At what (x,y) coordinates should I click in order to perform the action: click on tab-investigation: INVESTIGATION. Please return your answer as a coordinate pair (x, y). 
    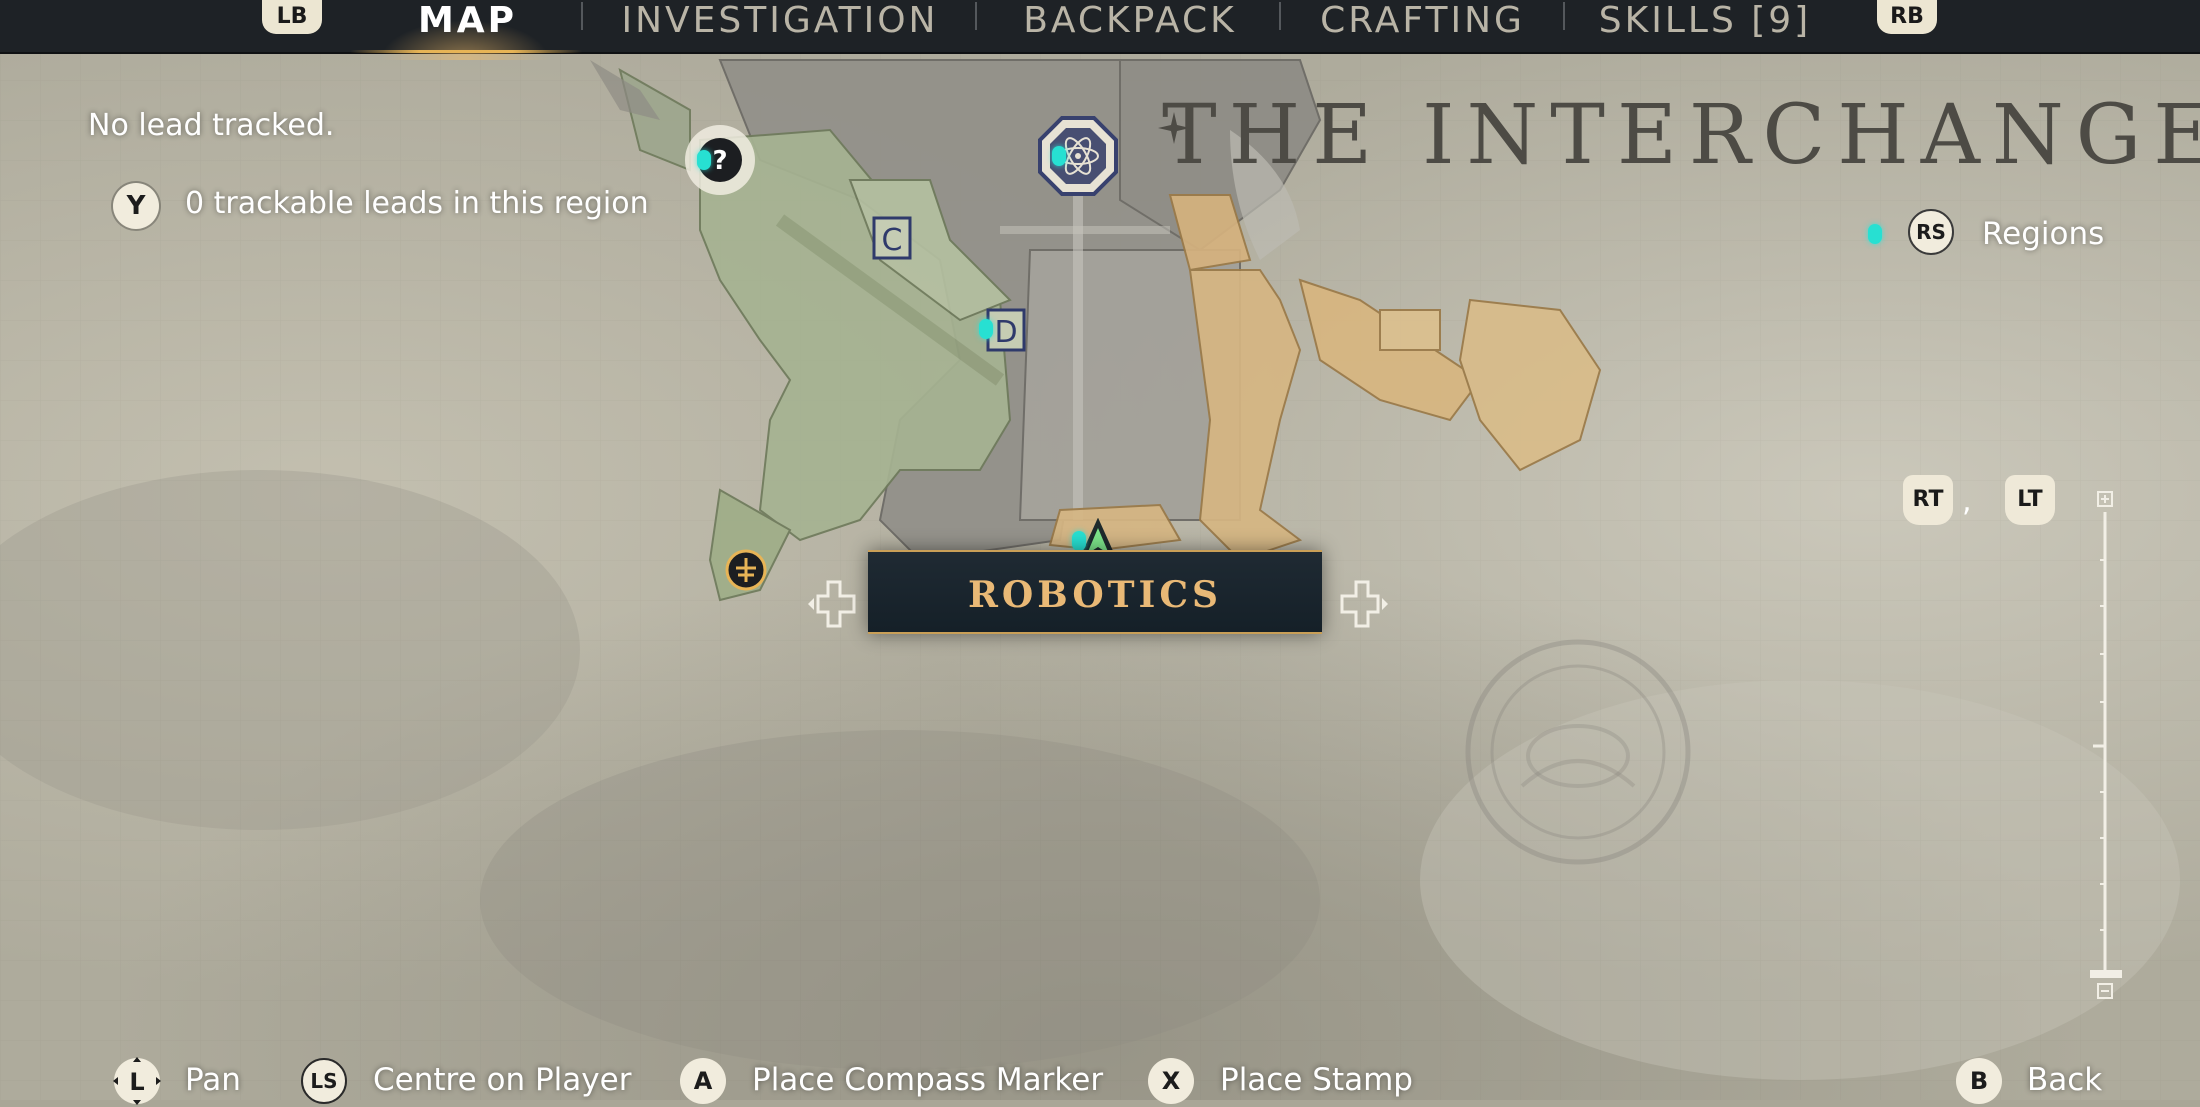
    Looking at the image, I should click on (780, 25).